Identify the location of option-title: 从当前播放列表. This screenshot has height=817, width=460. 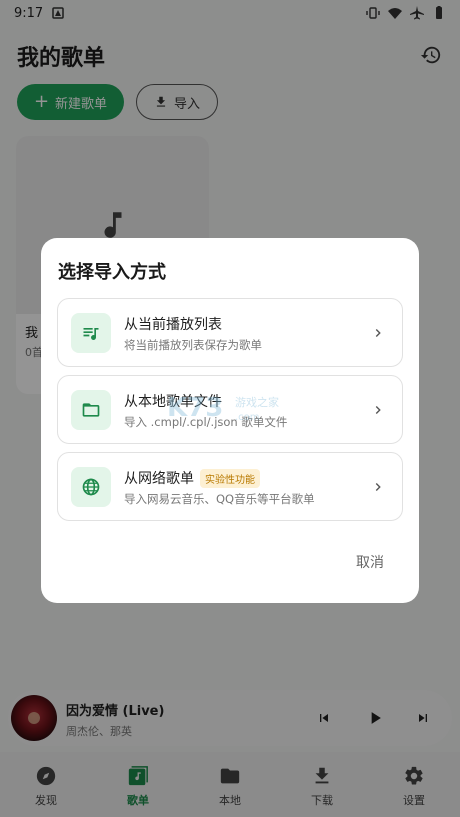
(173, 324).